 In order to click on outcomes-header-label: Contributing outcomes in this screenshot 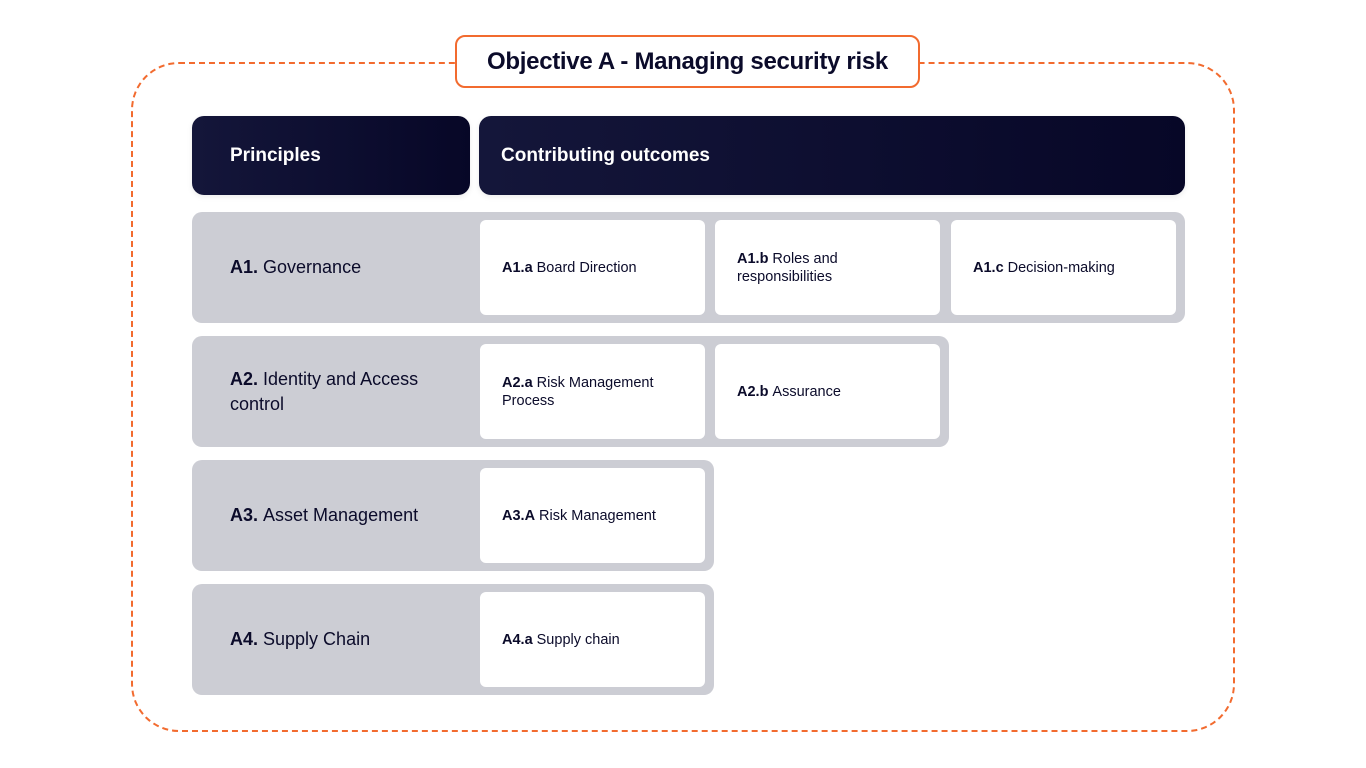, I will do `click(605, 155)`.